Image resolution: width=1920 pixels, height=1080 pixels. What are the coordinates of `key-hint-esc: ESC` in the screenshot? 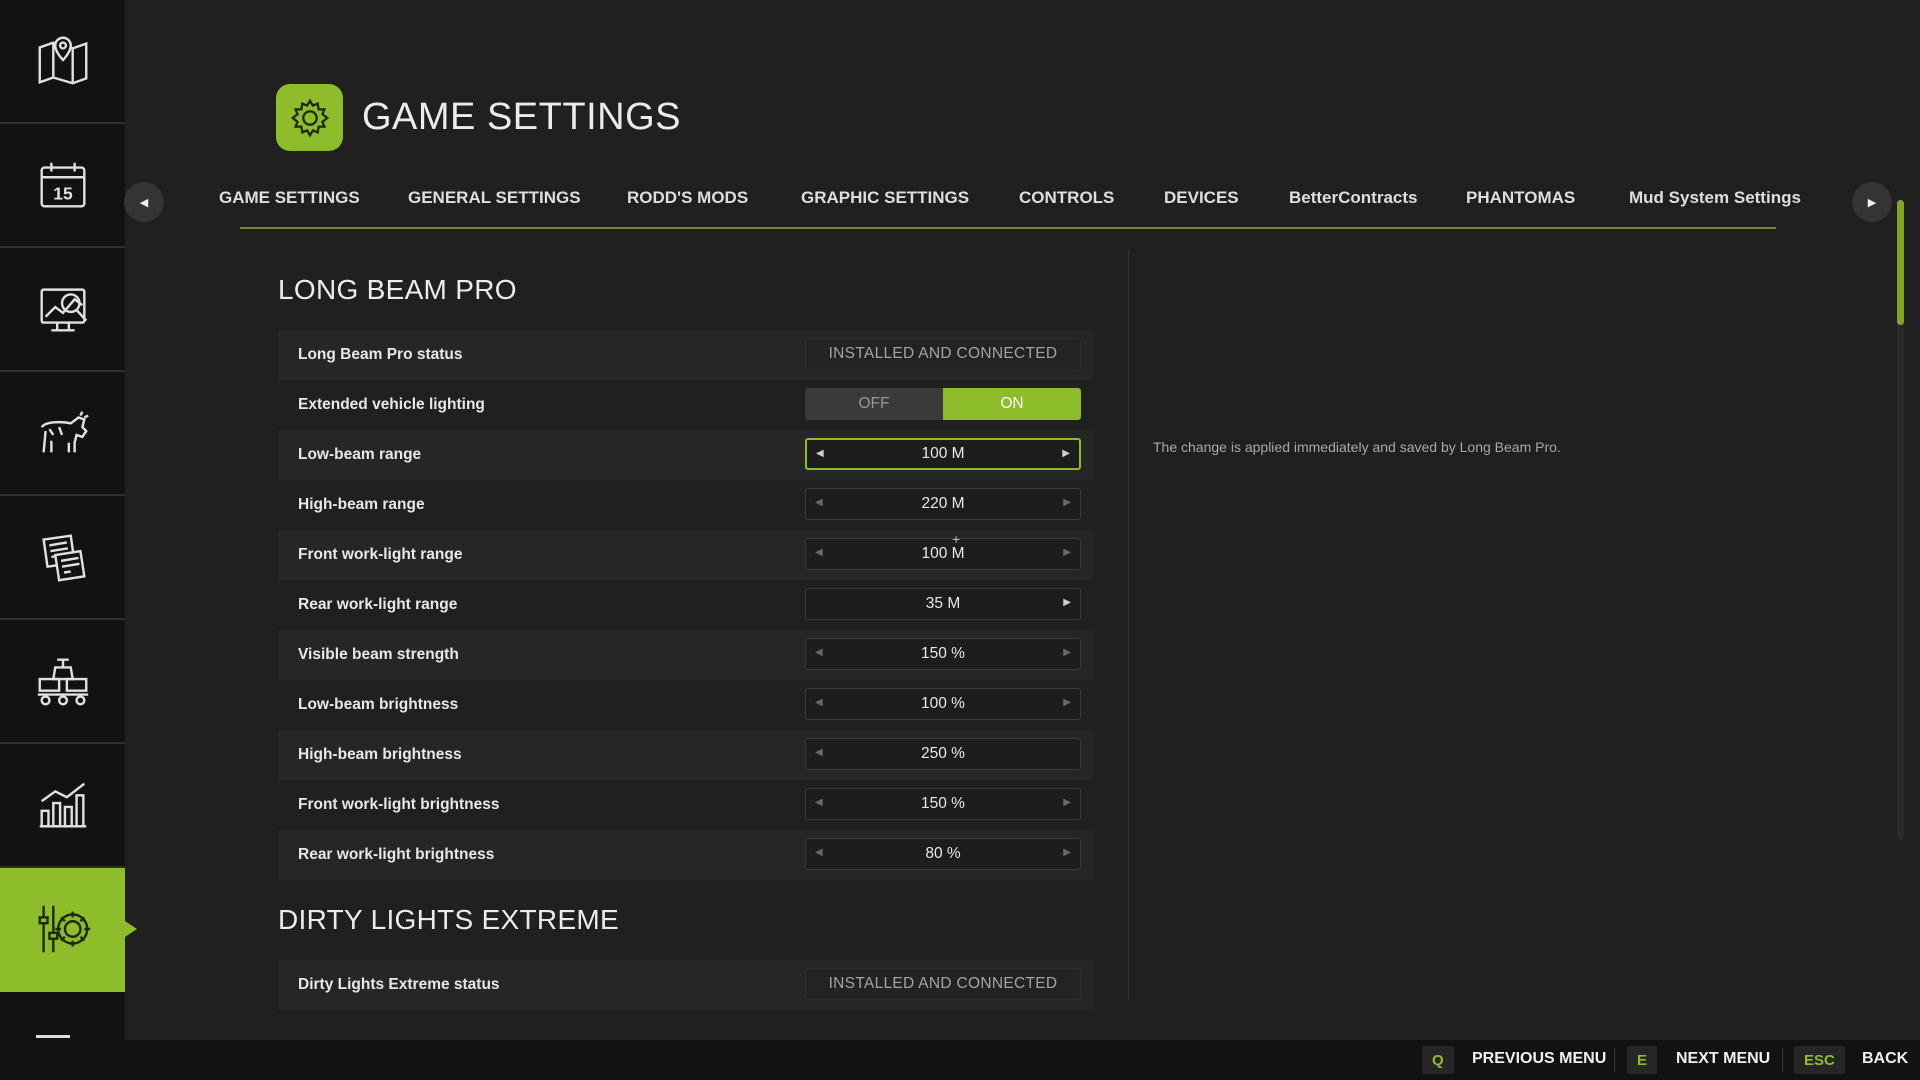 It's located at (1819, 1060).